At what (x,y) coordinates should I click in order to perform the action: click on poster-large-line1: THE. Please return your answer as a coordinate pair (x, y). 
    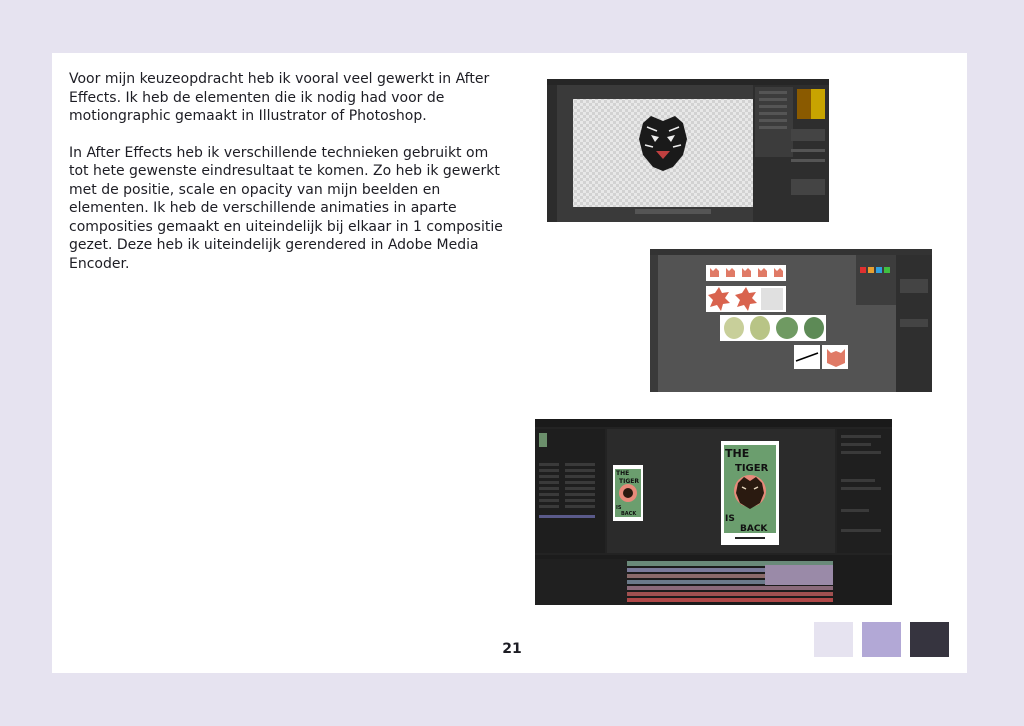
    Looking at the image, I should click on (737, 453).